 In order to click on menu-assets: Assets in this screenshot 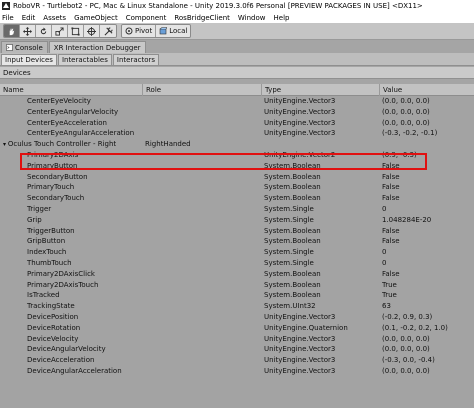, I will do `click(54, 18)`.